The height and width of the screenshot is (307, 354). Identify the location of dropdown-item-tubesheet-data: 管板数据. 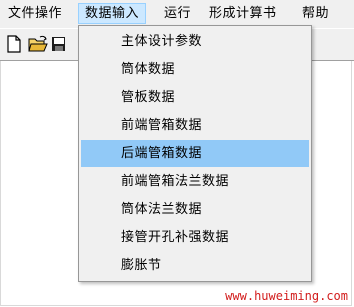
(195, 97).